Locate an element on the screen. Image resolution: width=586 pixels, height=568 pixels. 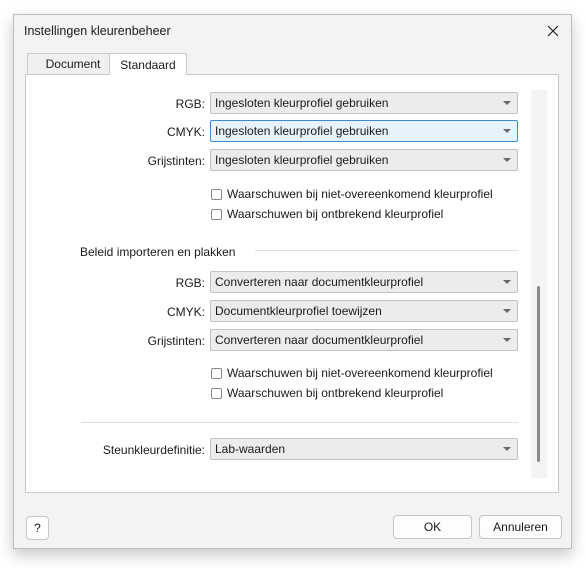
import-cmyk-value: Documentkleurprofiel toewijzen is located at coordinates (298, 311).